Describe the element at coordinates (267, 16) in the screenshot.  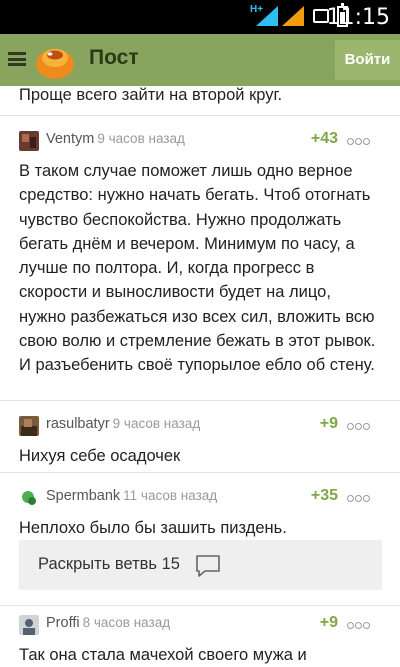
I see `mobile-signal-icon` at that location.